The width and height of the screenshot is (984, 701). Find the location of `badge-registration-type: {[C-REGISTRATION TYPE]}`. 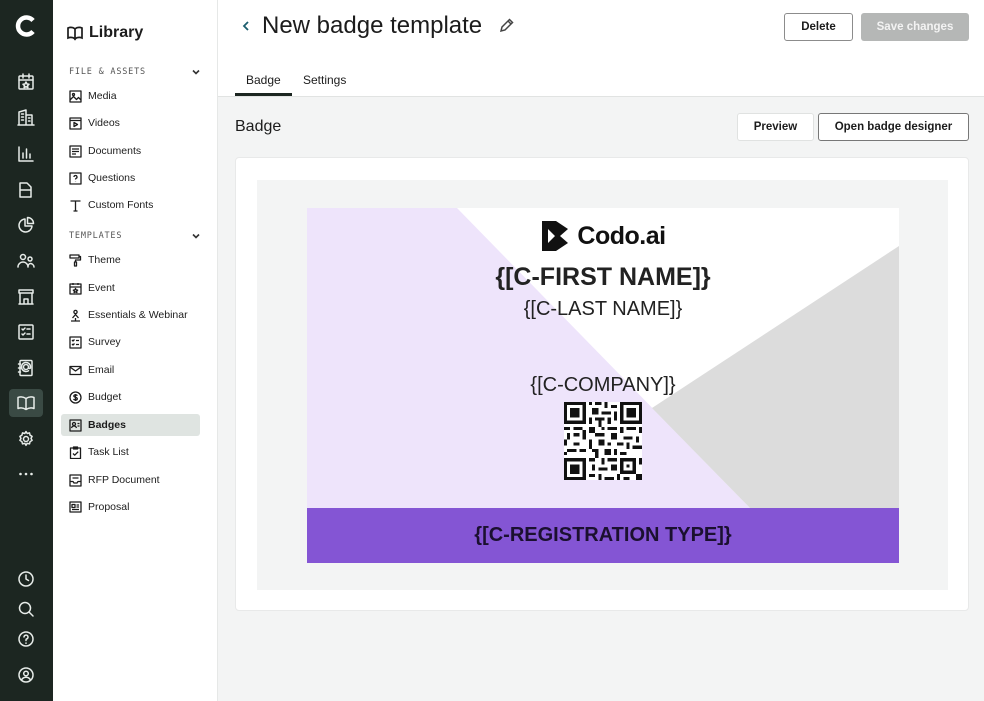

badge-registration-type: {[C-REGISTRATION TYPE]} is located at coordinates (603, 535).